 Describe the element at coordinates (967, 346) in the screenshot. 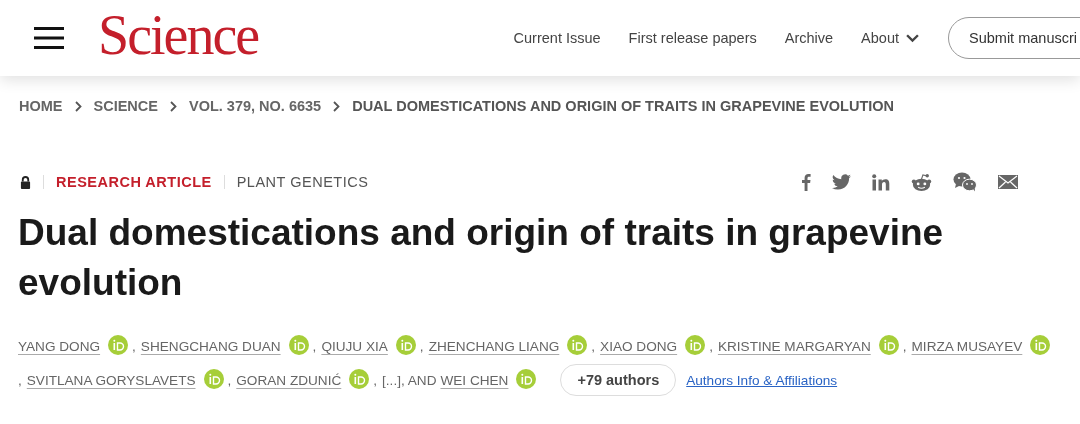

I see `author-link: MIRZA MUSAYEV` at that location.